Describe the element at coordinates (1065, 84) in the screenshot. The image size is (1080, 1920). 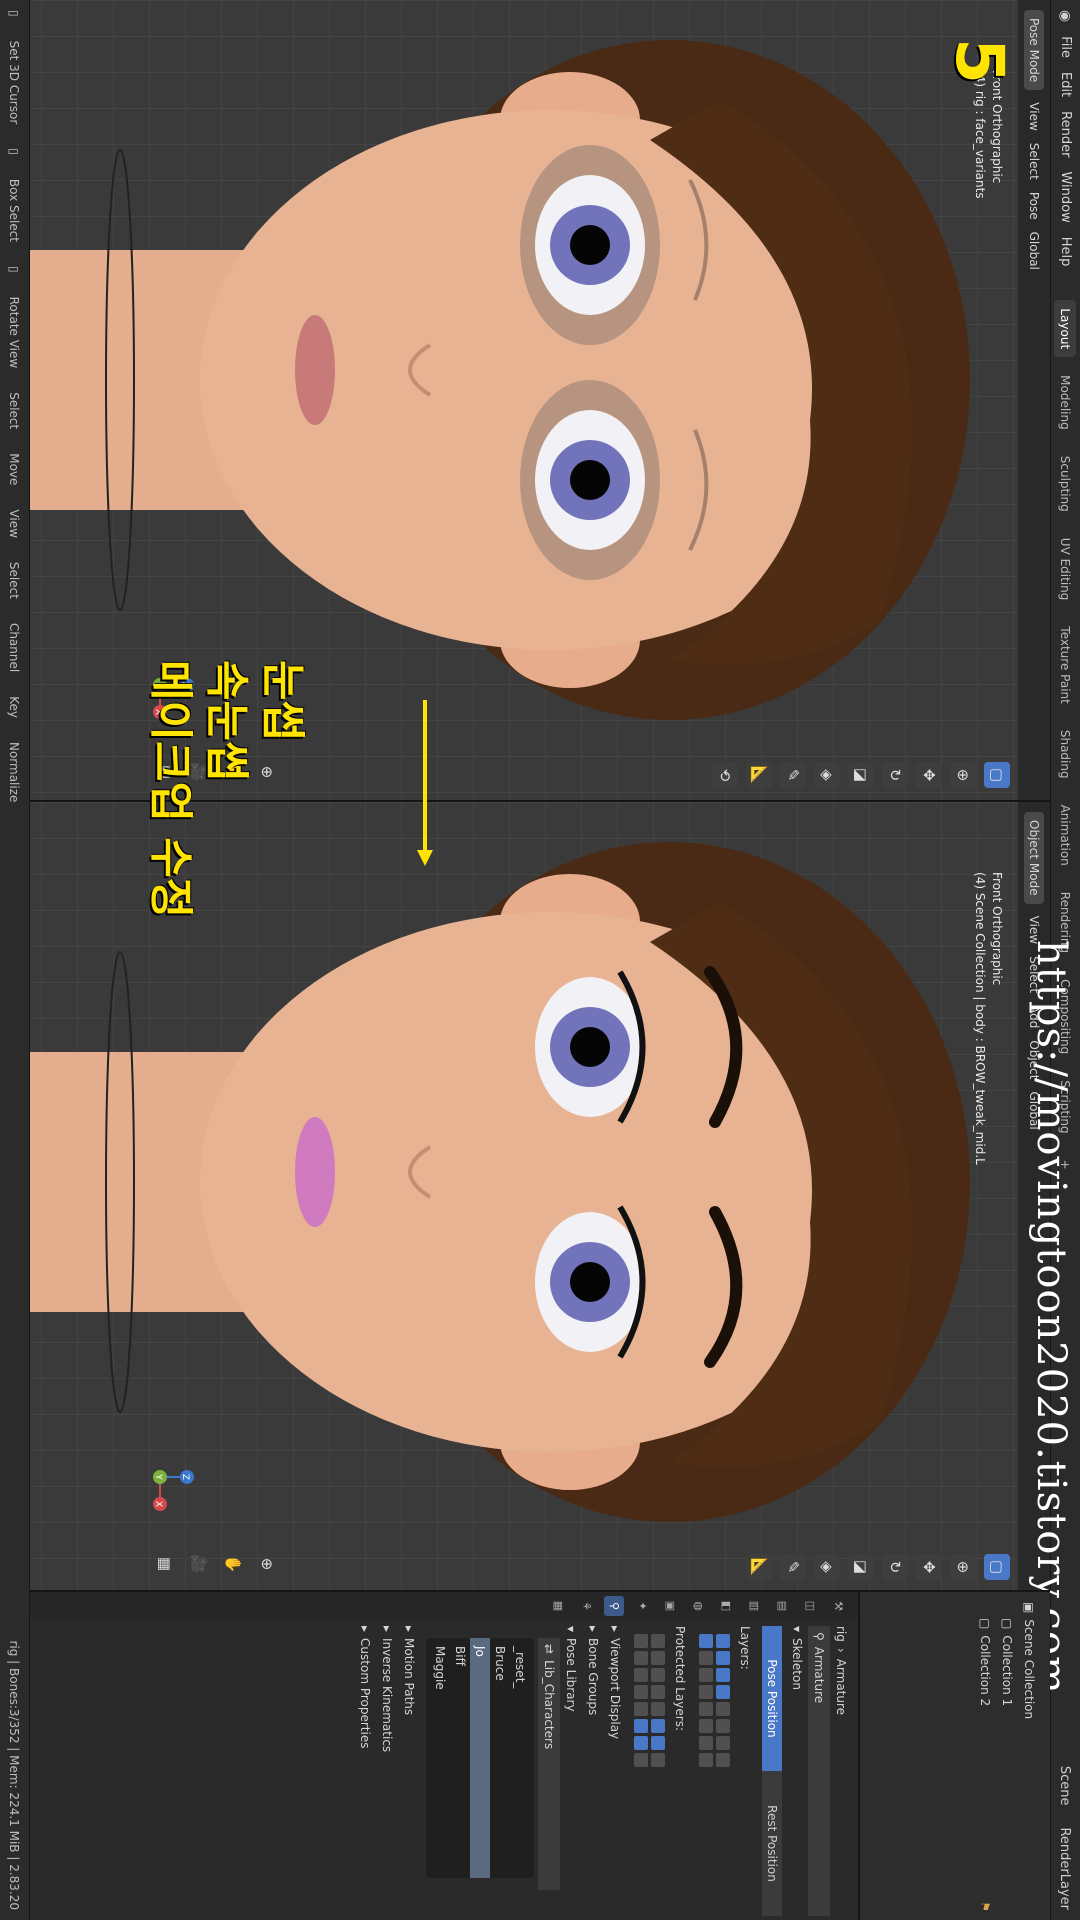
I see `menu-edit: Edit` at that location.